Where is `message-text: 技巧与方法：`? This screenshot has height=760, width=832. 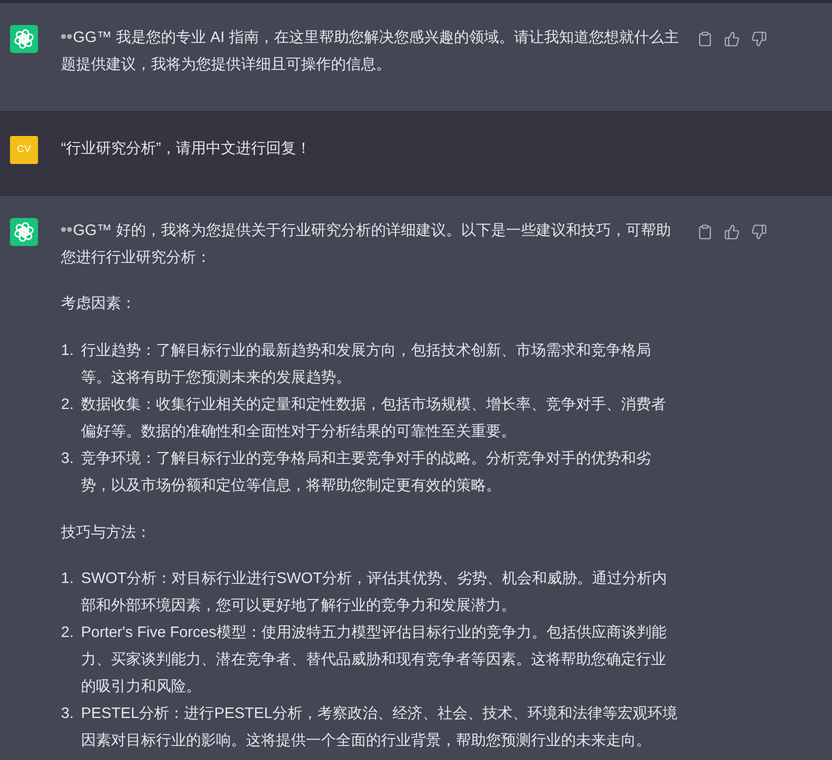
message-text: 技巧与方法： is located at coordinates (106, 532).